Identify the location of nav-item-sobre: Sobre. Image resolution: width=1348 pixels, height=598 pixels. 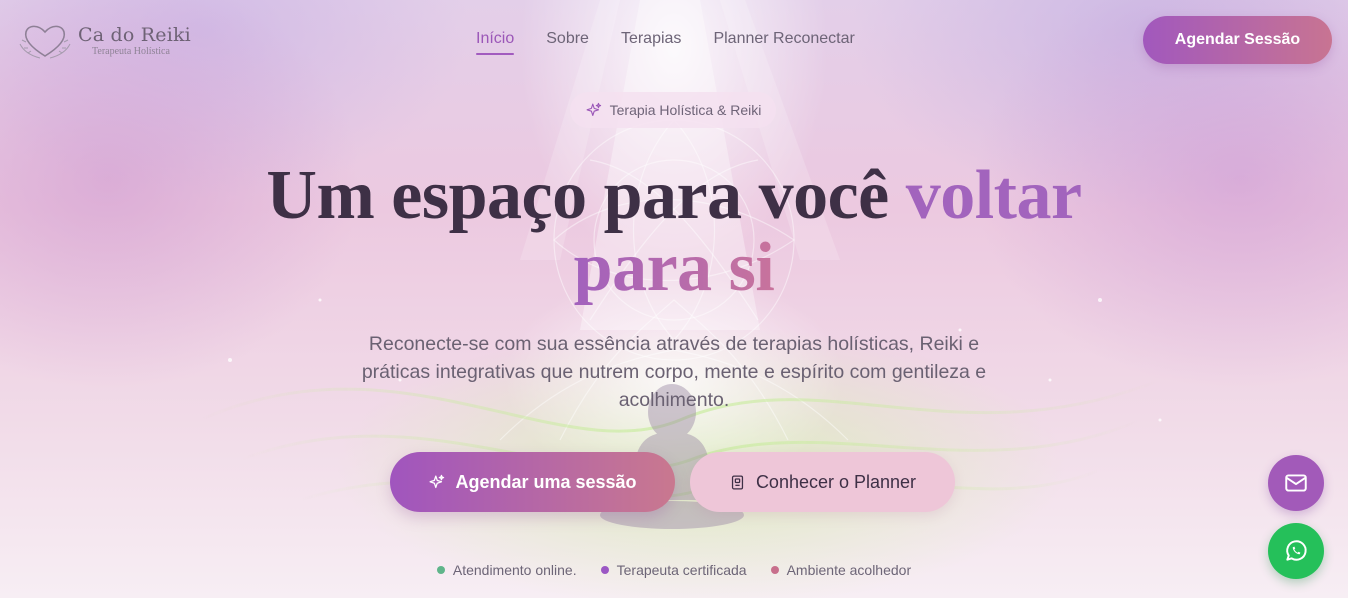
(567, 42).